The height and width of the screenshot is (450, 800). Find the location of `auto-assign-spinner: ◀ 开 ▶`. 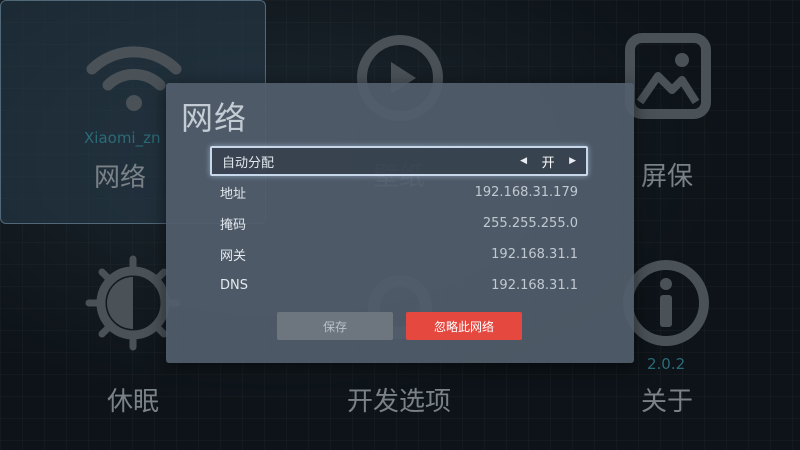

auto-assign-spinner: ◀ 开 ▶ is located at coordinates (548, 161).